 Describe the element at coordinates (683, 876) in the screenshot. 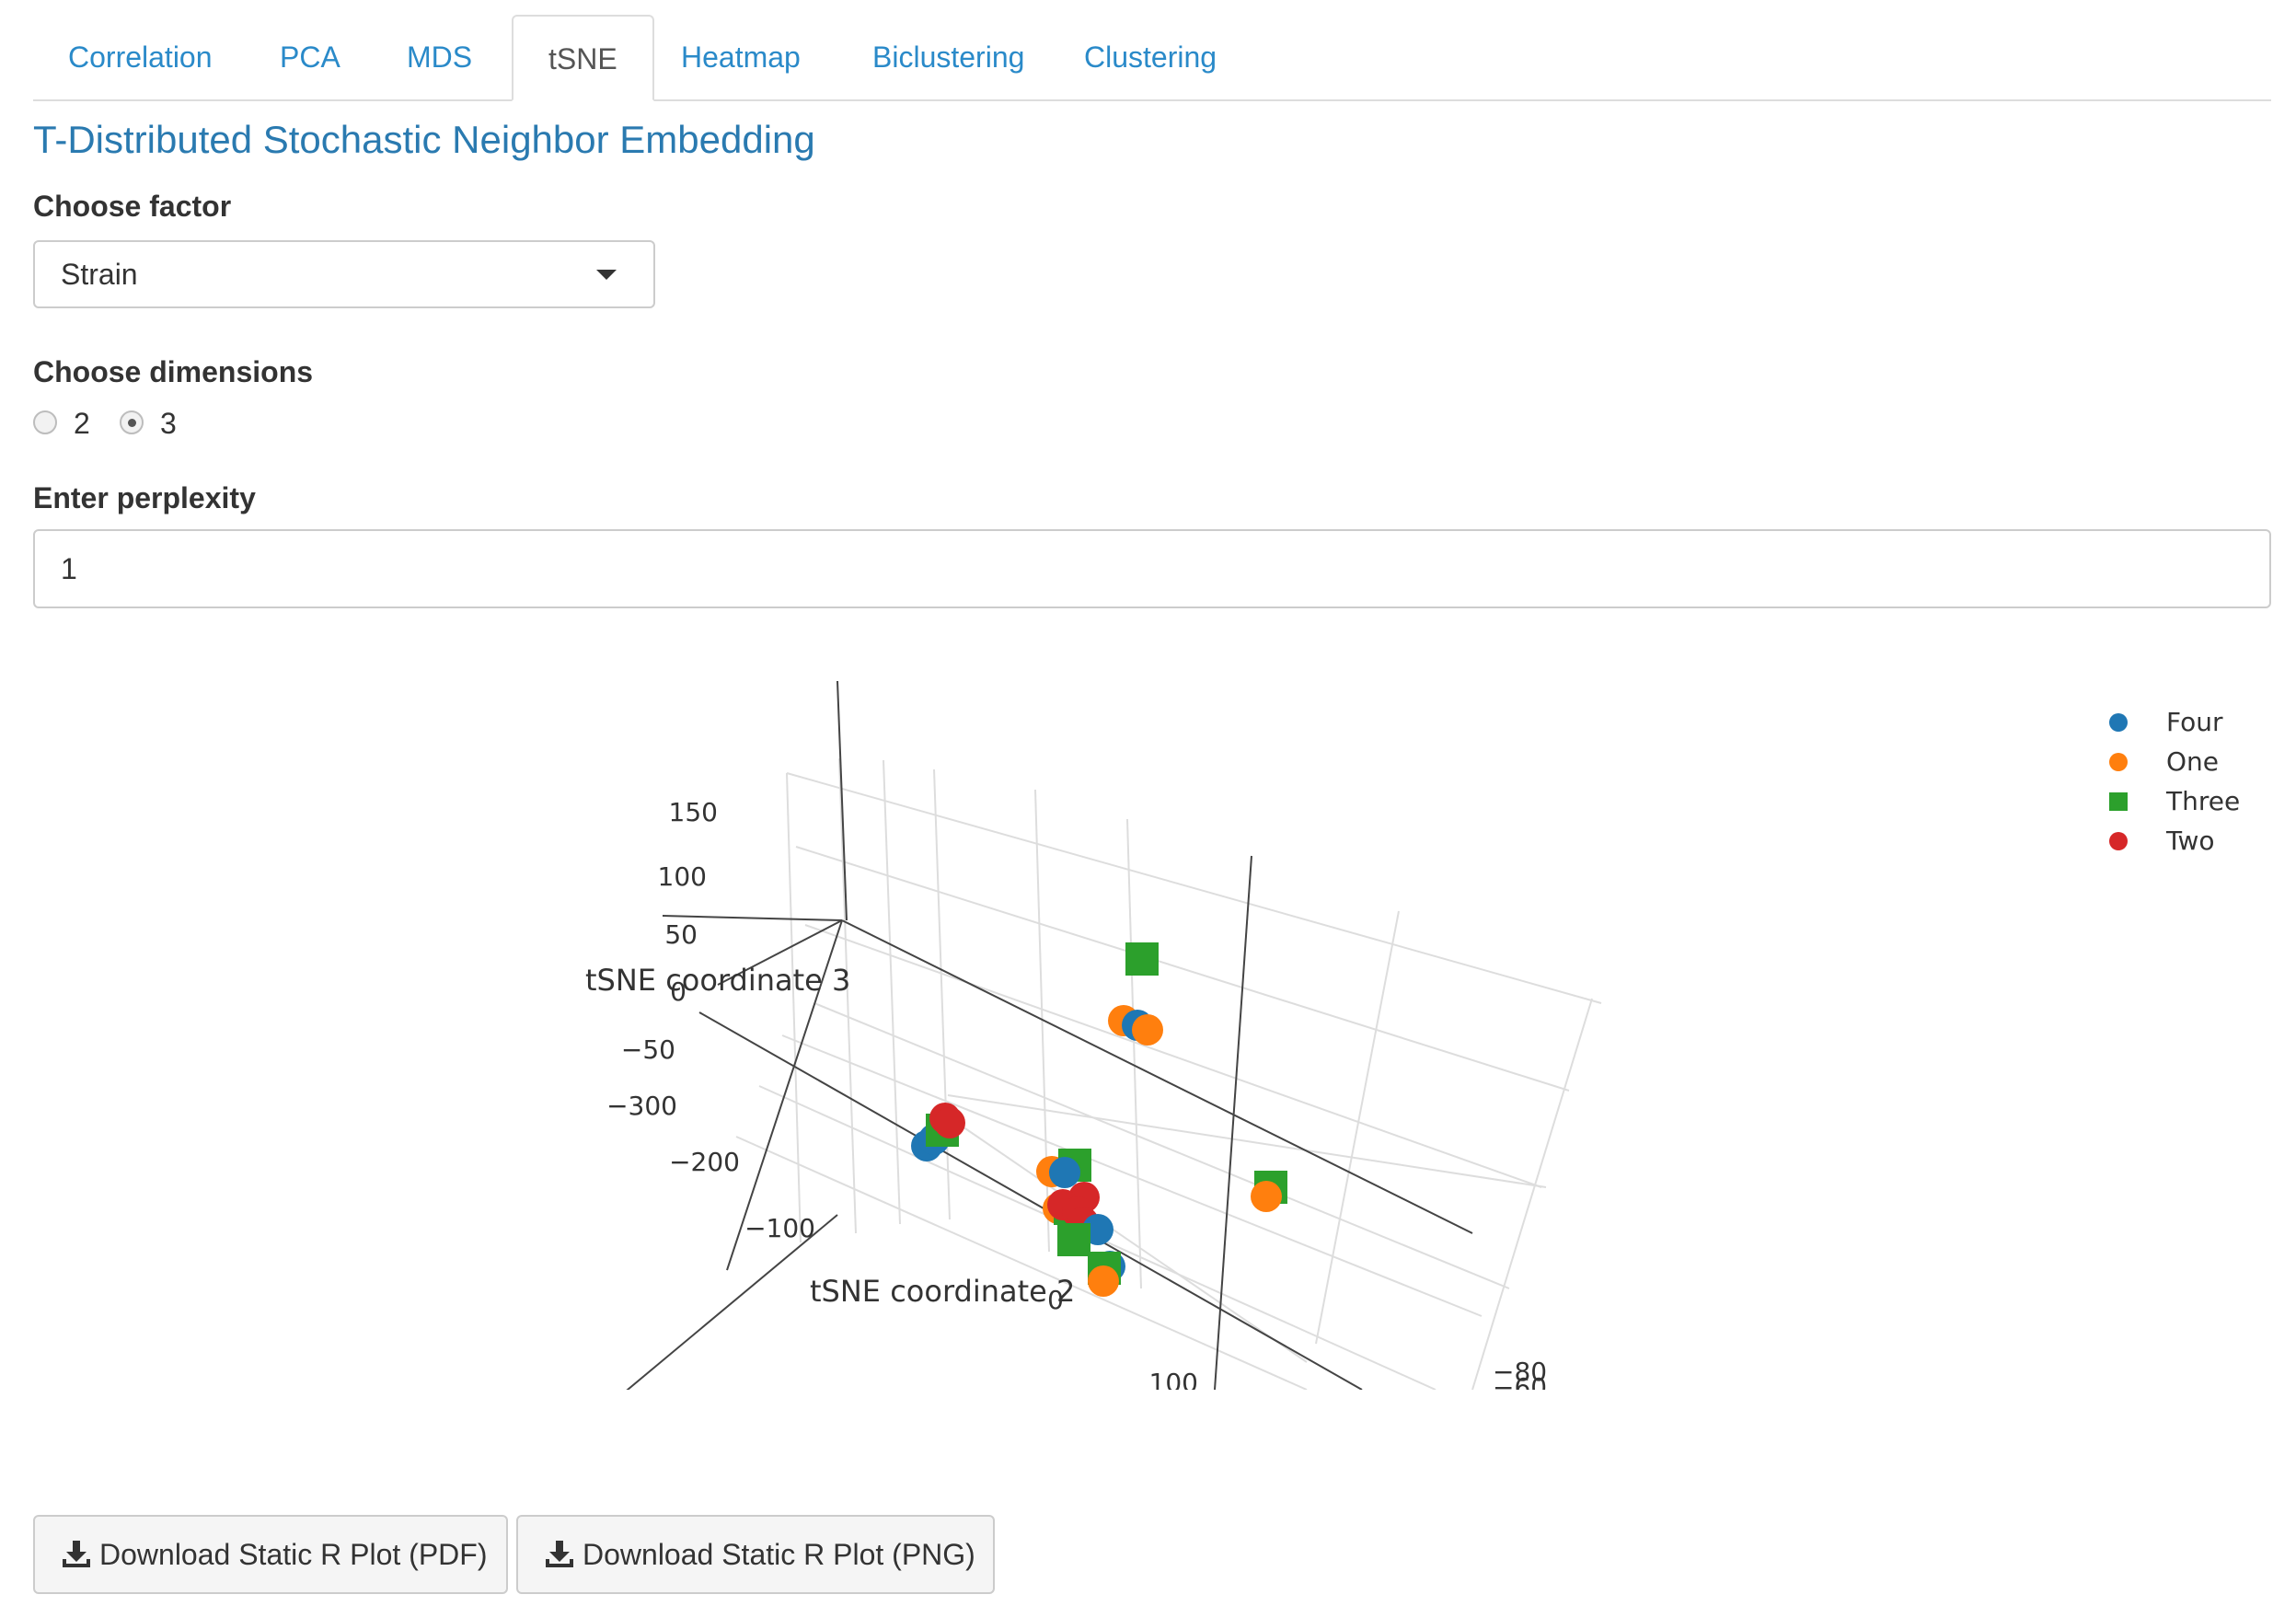

I see `z-tick-label: 100` at that location.